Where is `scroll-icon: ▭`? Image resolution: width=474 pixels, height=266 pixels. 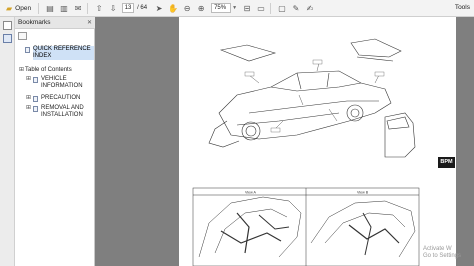 scroll-icon: ▭ is located at coordinates (261, 8).